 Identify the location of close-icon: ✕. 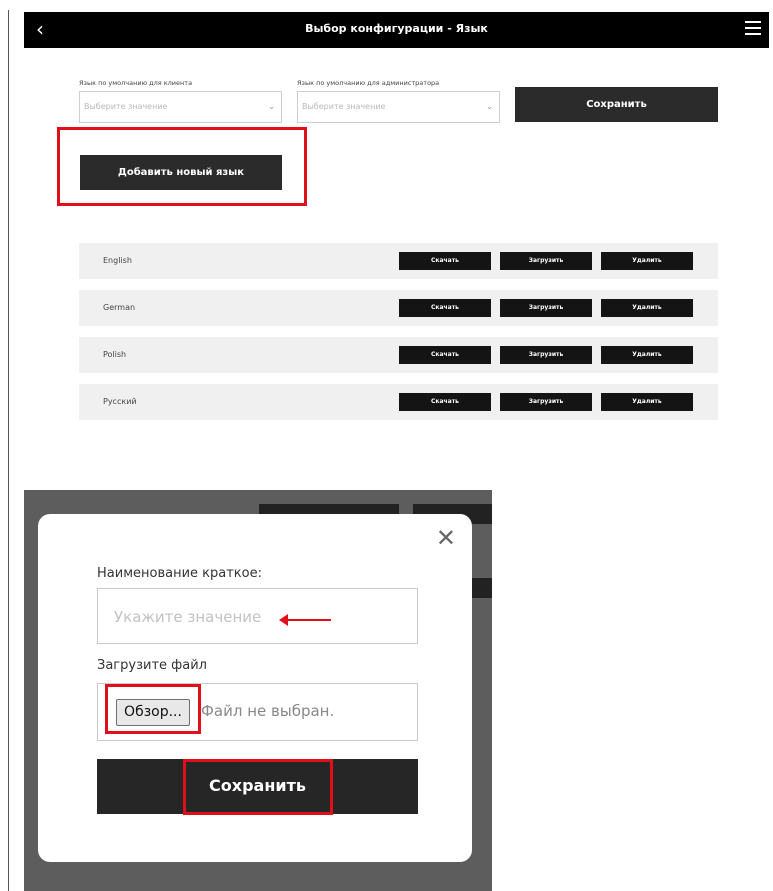
(446, 538).